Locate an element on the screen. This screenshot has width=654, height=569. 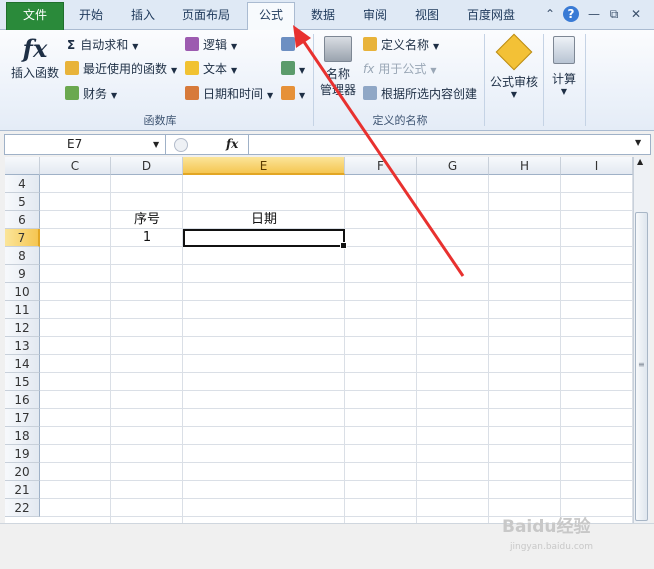
arrow-shaft is located at coordinates (381, 156).